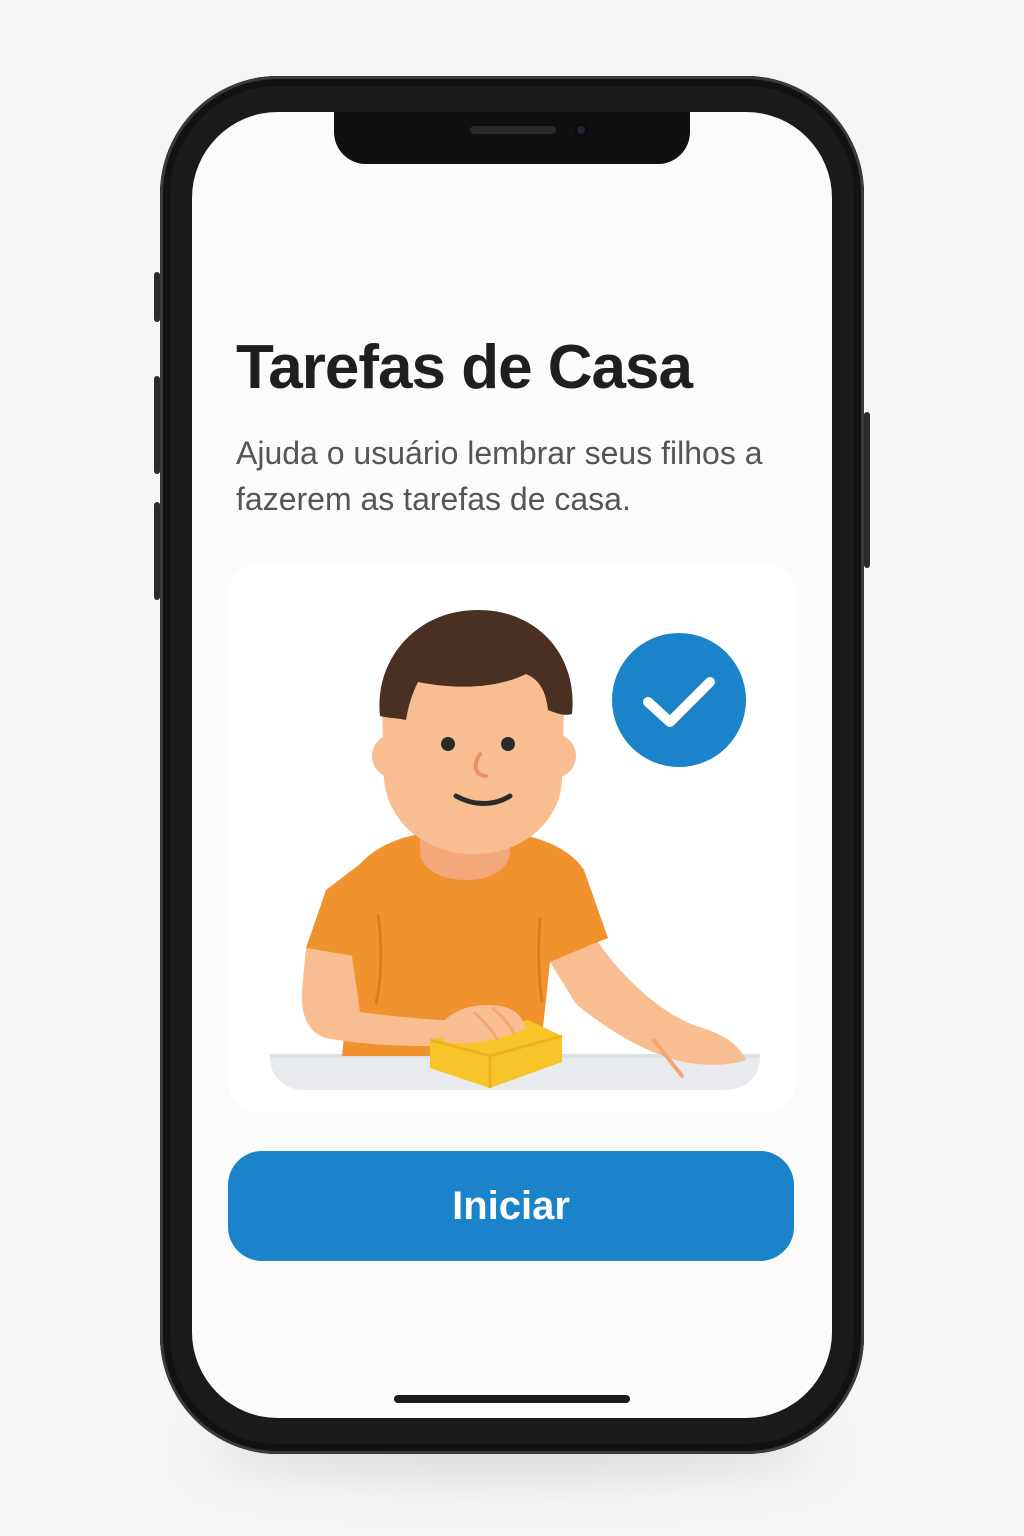 This screenshot has height=1536, width=1024. I want to click on notch, so click(512, 138).